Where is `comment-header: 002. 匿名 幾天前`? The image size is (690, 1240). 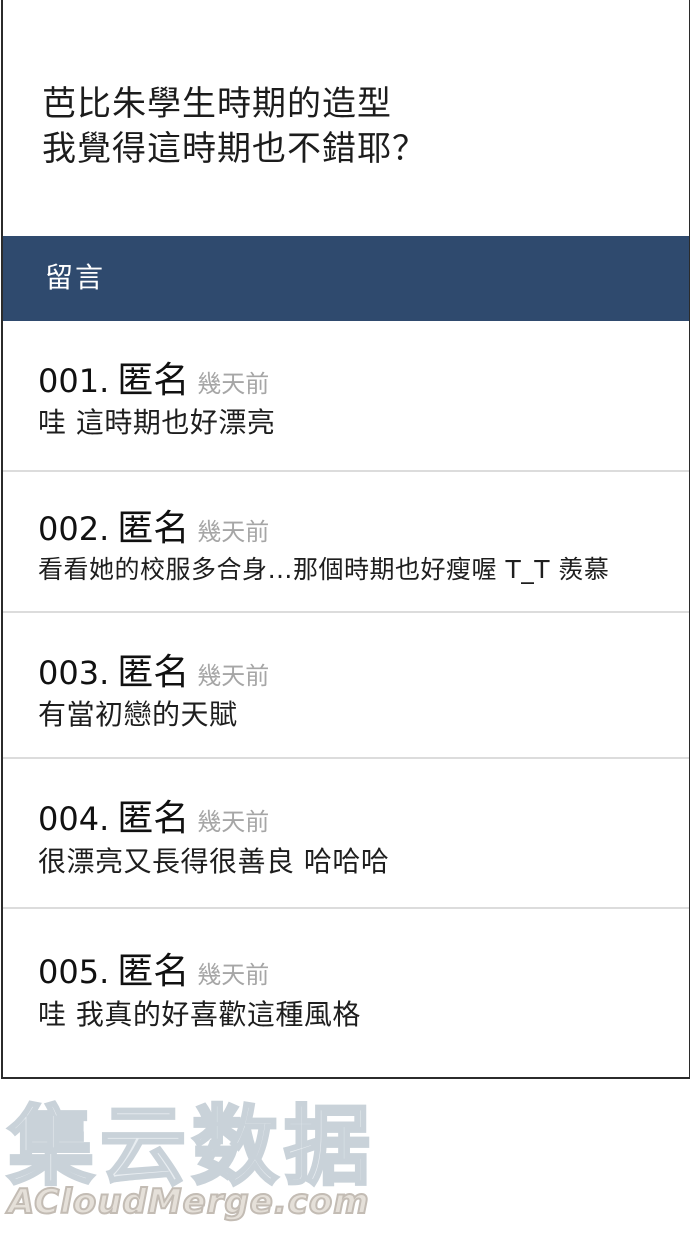 comment-header: 002. 匿名 幾天前 is located at coordinates (153, 525).